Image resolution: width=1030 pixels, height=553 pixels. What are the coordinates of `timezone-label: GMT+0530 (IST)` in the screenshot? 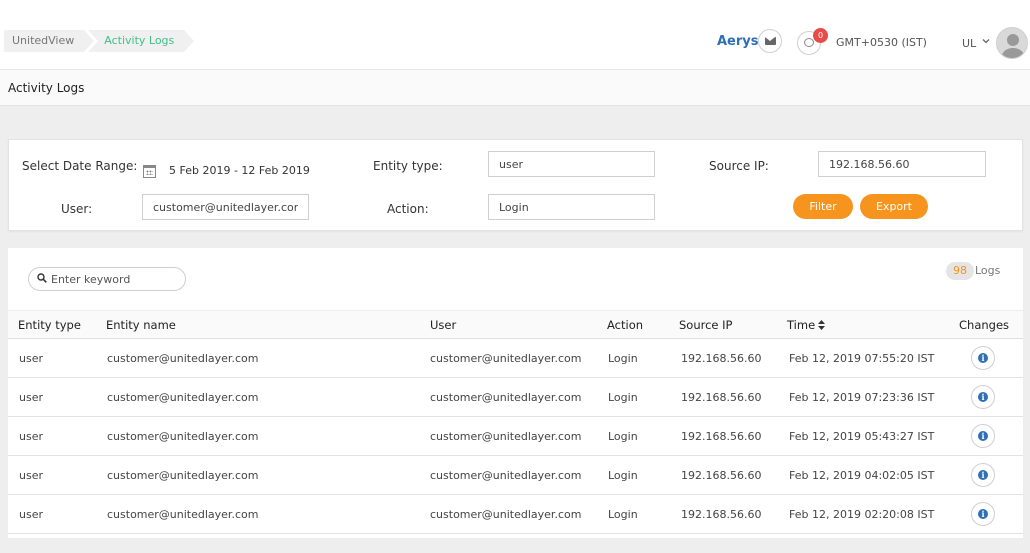 It's located at (881, 42).